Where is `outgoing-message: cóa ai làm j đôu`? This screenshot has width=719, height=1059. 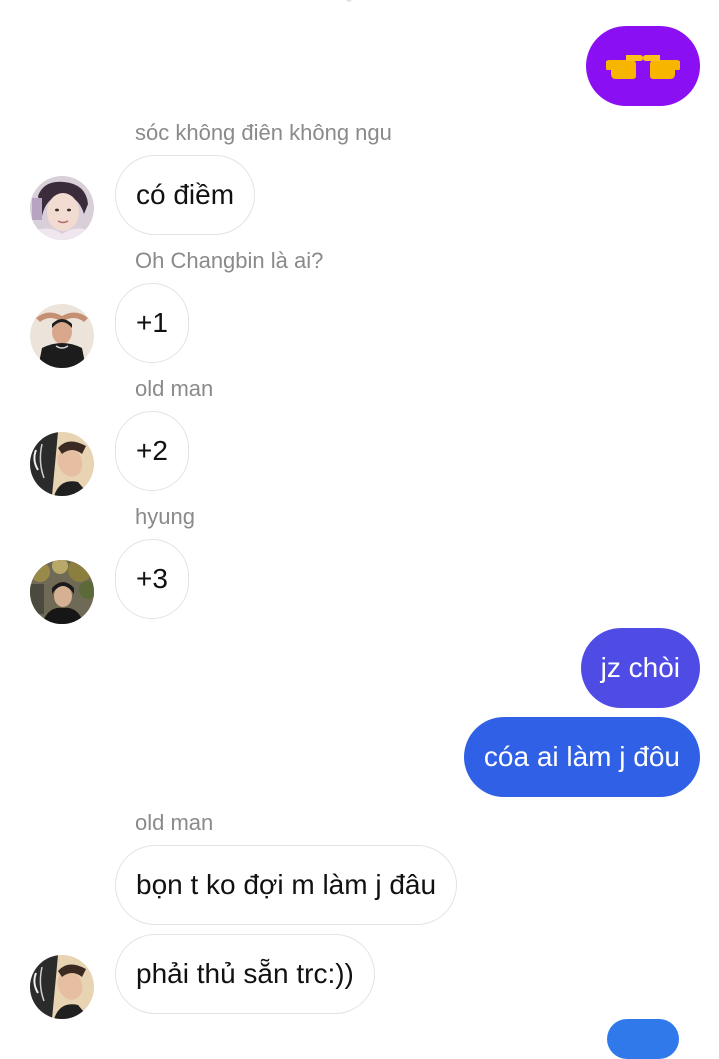 outgoing-message: cóa ai làm j đôu is located at coordinates (581, 757).